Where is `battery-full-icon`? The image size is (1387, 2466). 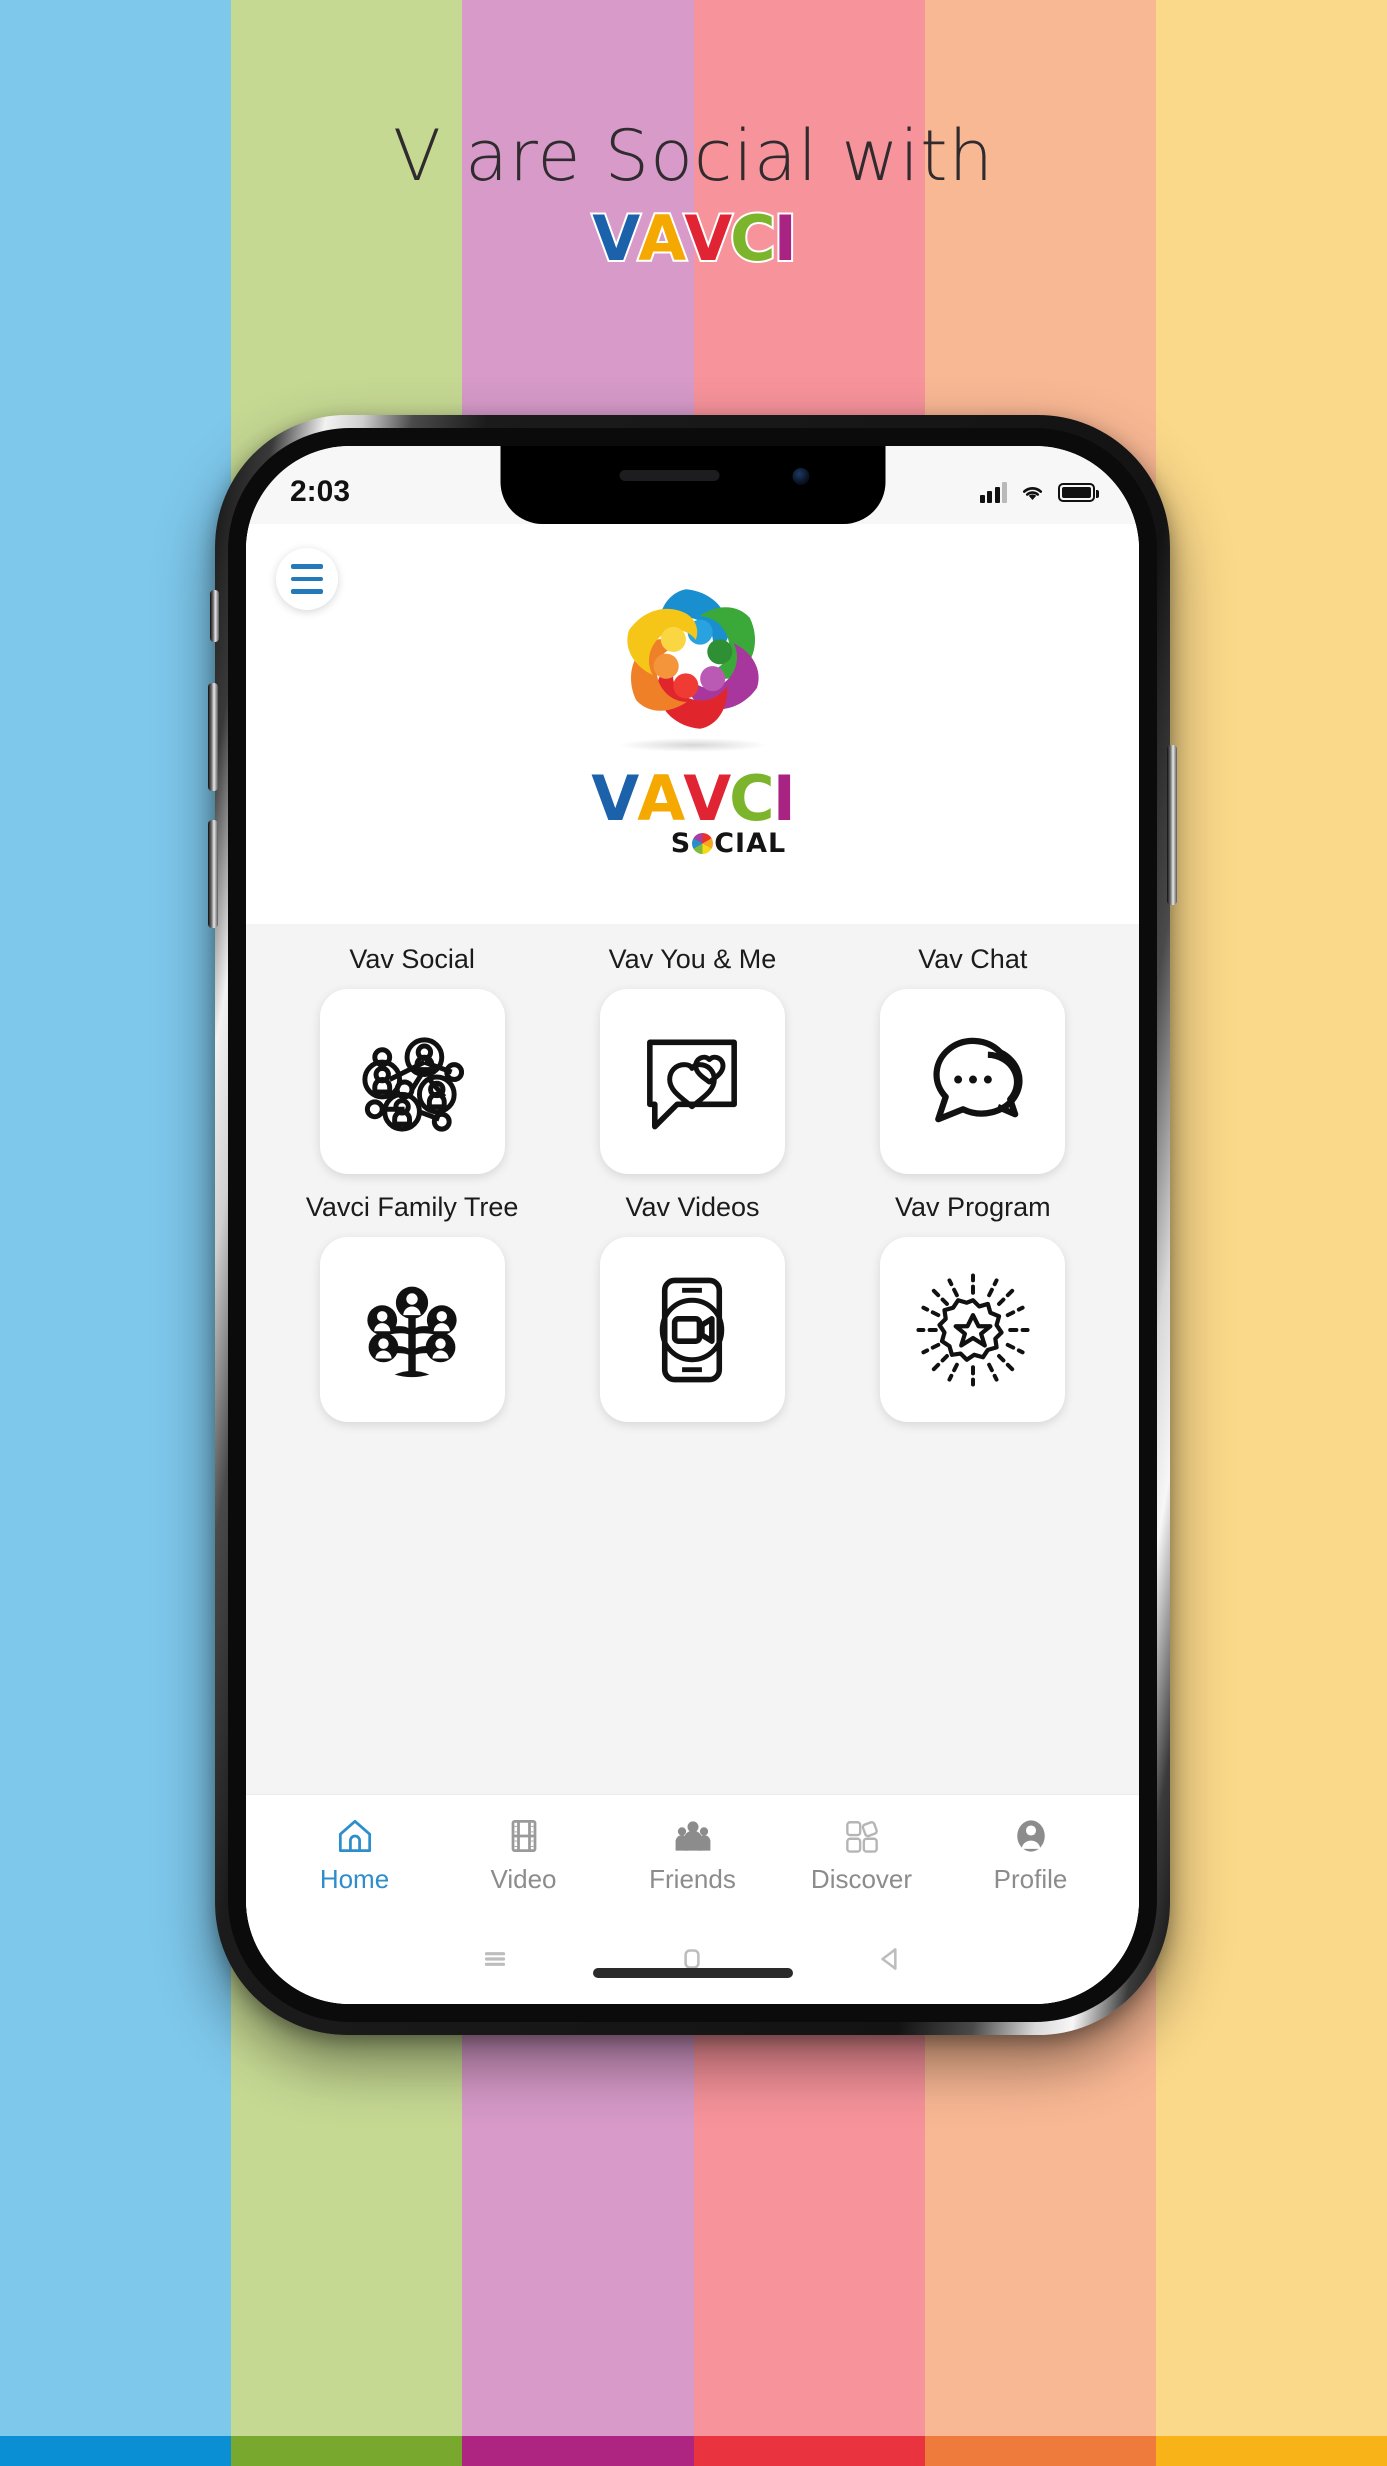
battery-full-icon is located at coordinates (1078, 492).